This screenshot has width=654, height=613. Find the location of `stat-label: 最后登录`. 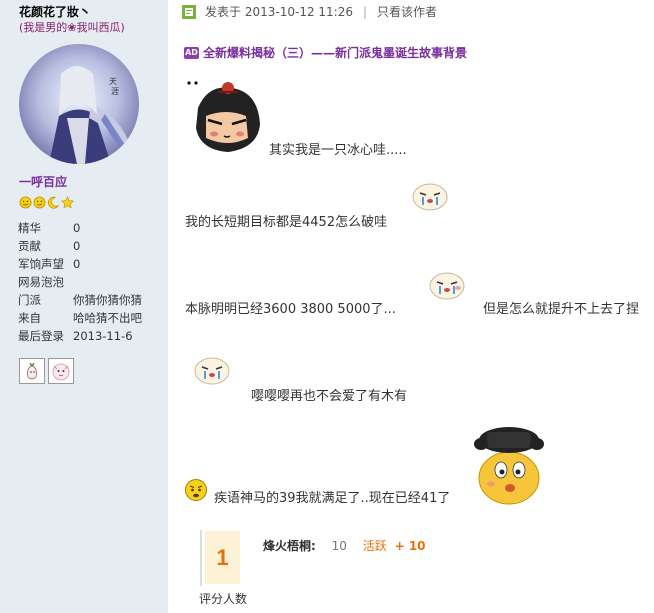

stat-label: 最后登录 is located at coordinates (41, 336).